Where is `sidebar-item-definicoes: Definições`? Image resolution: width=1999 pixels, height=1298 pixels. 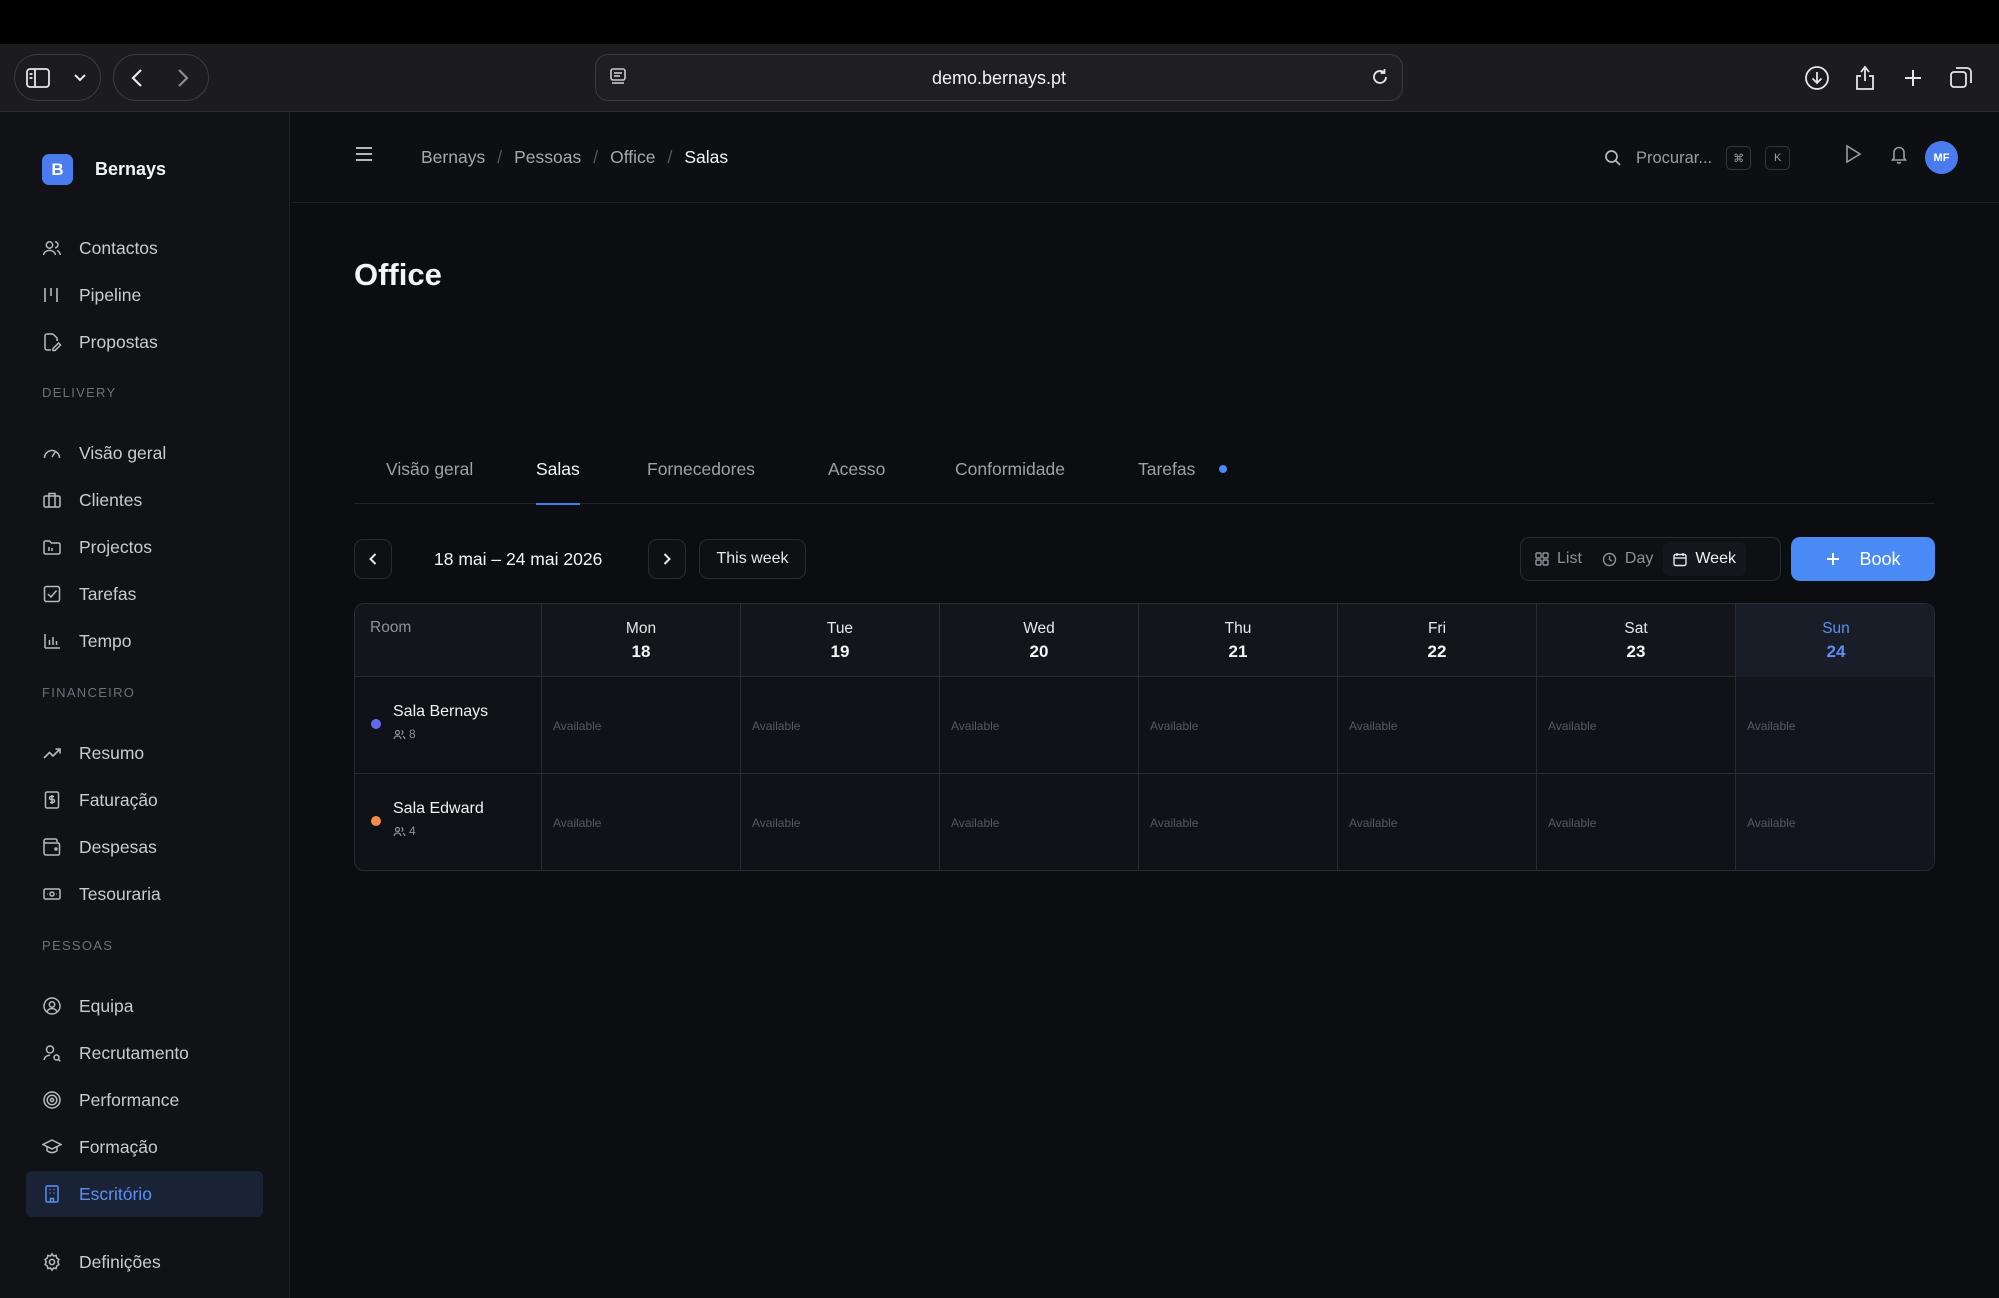
sidebar-item-definicoes: Definições is located at coordinates (144, 1262).